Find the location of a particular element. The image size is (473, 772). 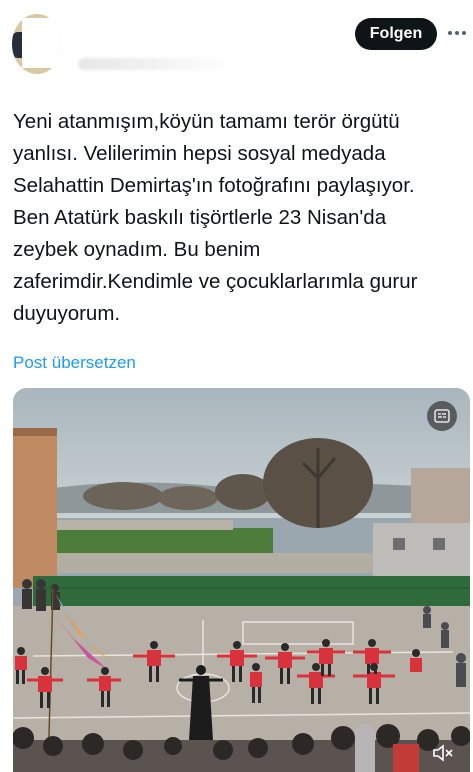

middle-wall is located at coordinates (213, 563).